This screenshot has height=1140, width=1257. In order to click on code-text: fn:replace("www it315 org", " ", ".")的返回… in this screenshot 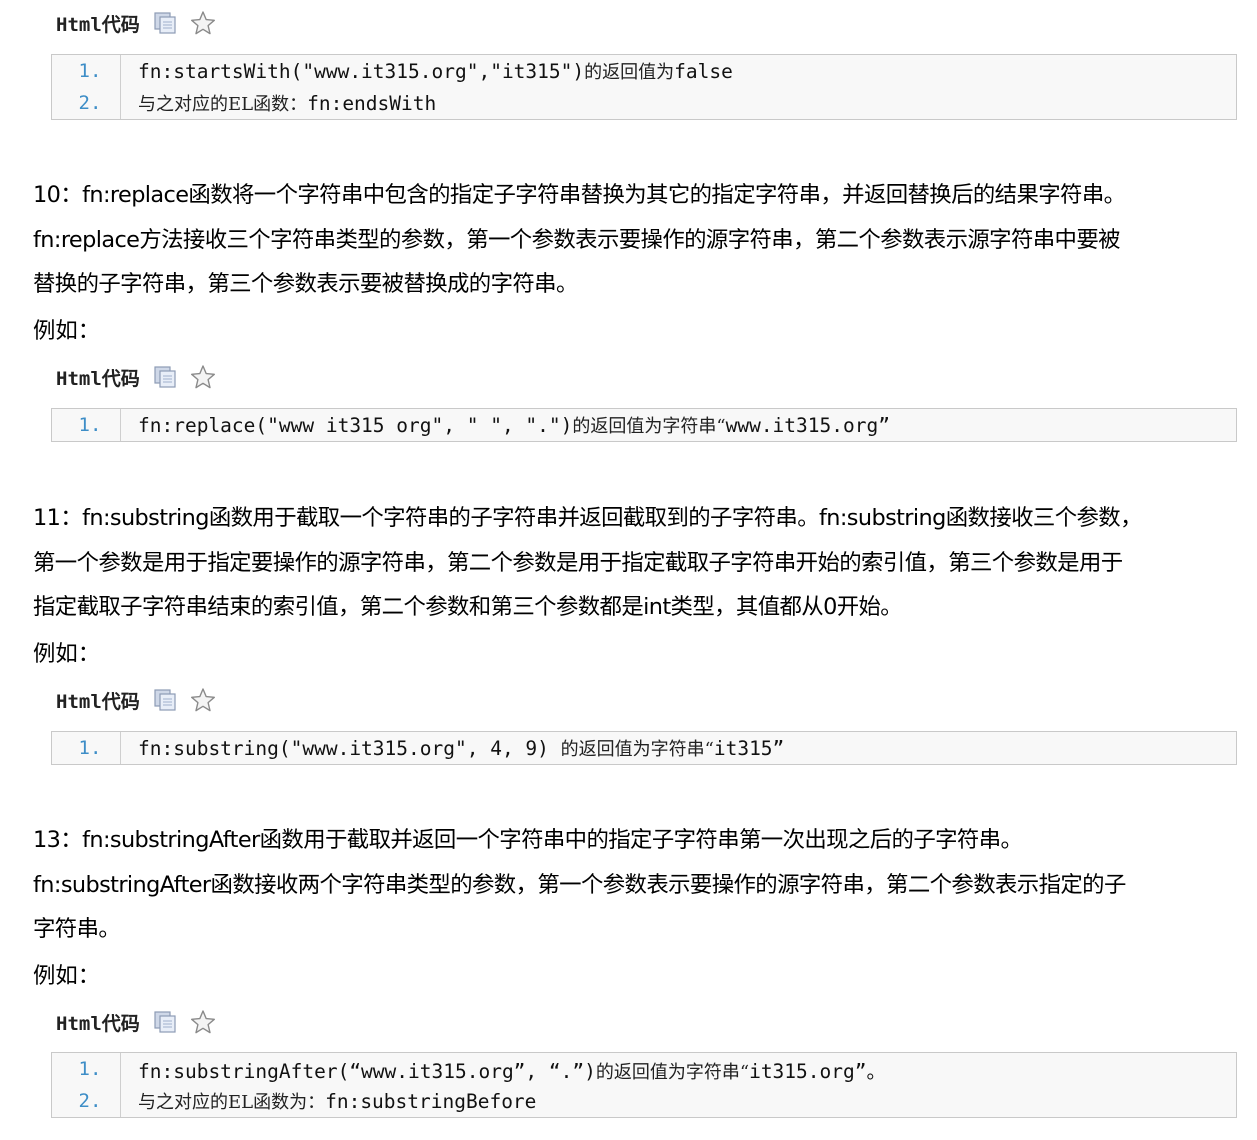, I will do `click(514, 425)`.